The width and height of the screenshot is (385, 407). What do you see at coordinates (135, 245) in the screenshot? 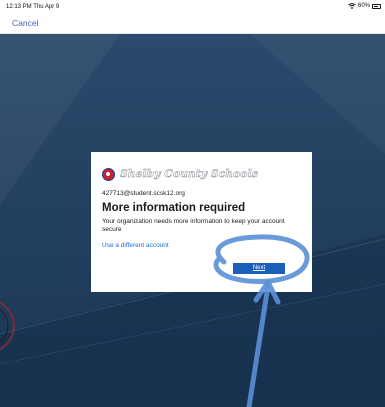
I see `use-different-account-link: Use a different account` at bounding box center [135, 245].